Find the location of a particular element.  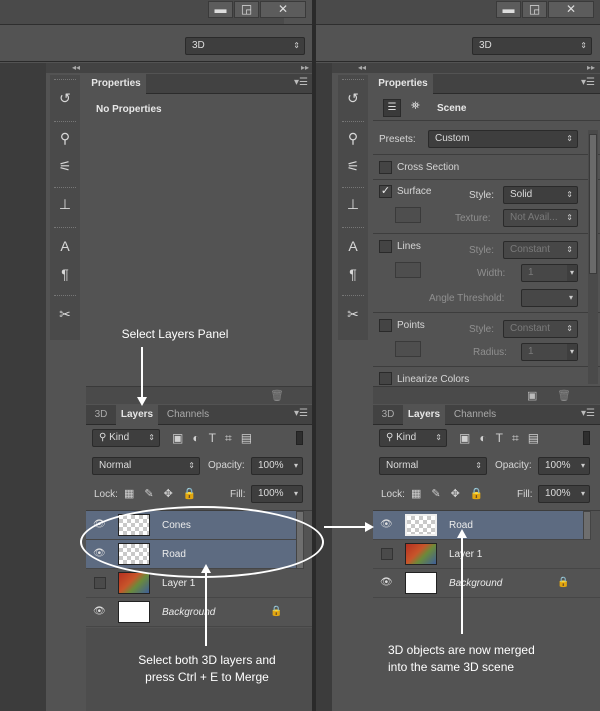

workspace-dropdown-value: 3D is located at coordinates (485, 45).